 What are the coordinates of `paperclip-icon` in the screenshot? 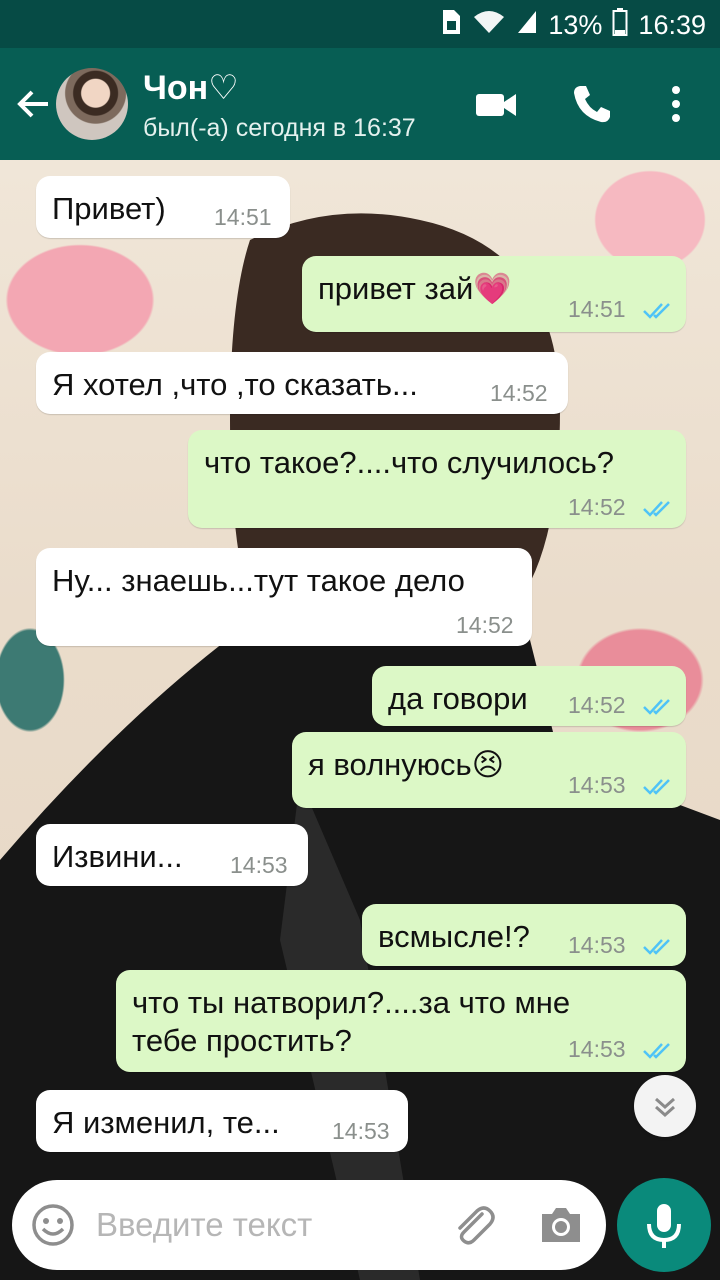 It's located at (473, 1225).